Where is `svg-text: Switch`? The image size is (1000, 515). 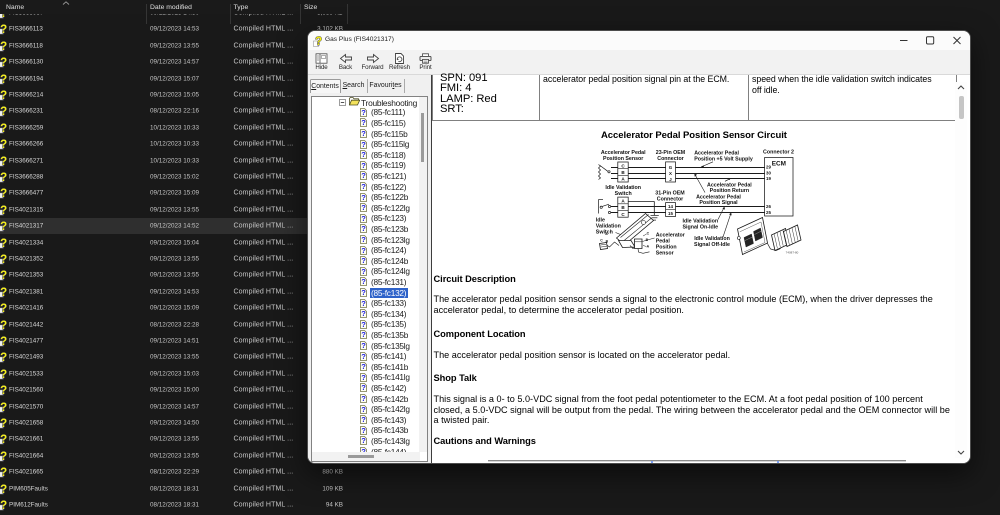 svg-text: Switch is located at coordinates (622, 194).